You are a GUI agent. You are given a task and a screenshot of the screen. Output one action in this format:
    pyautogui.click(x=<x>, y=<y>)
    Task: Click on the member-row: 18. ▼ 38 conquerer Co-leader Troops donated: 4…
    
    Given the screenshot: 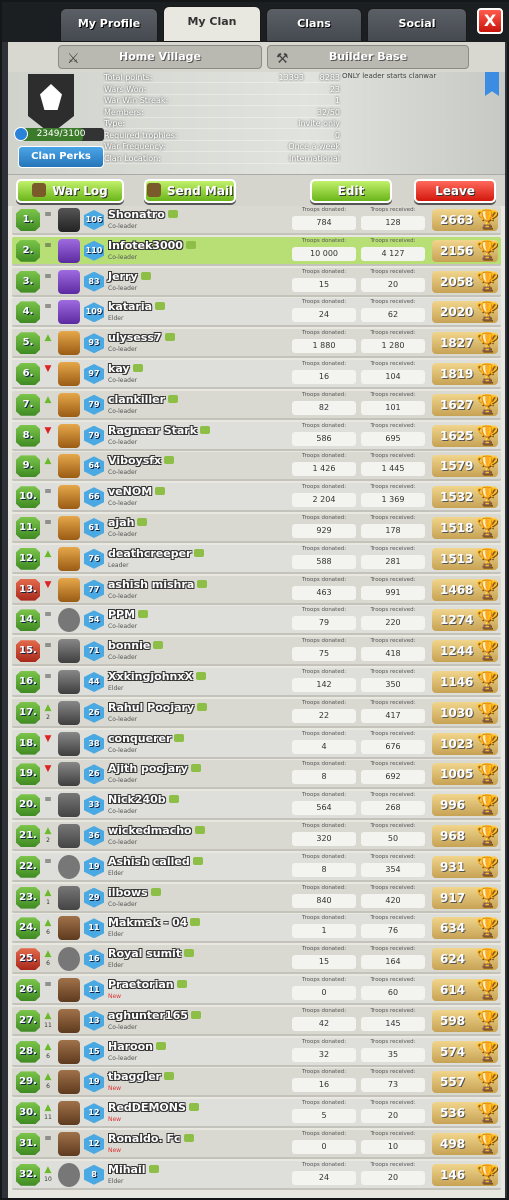 What is the action you would take?
    pyautogui.click(x=256, y=744)
    